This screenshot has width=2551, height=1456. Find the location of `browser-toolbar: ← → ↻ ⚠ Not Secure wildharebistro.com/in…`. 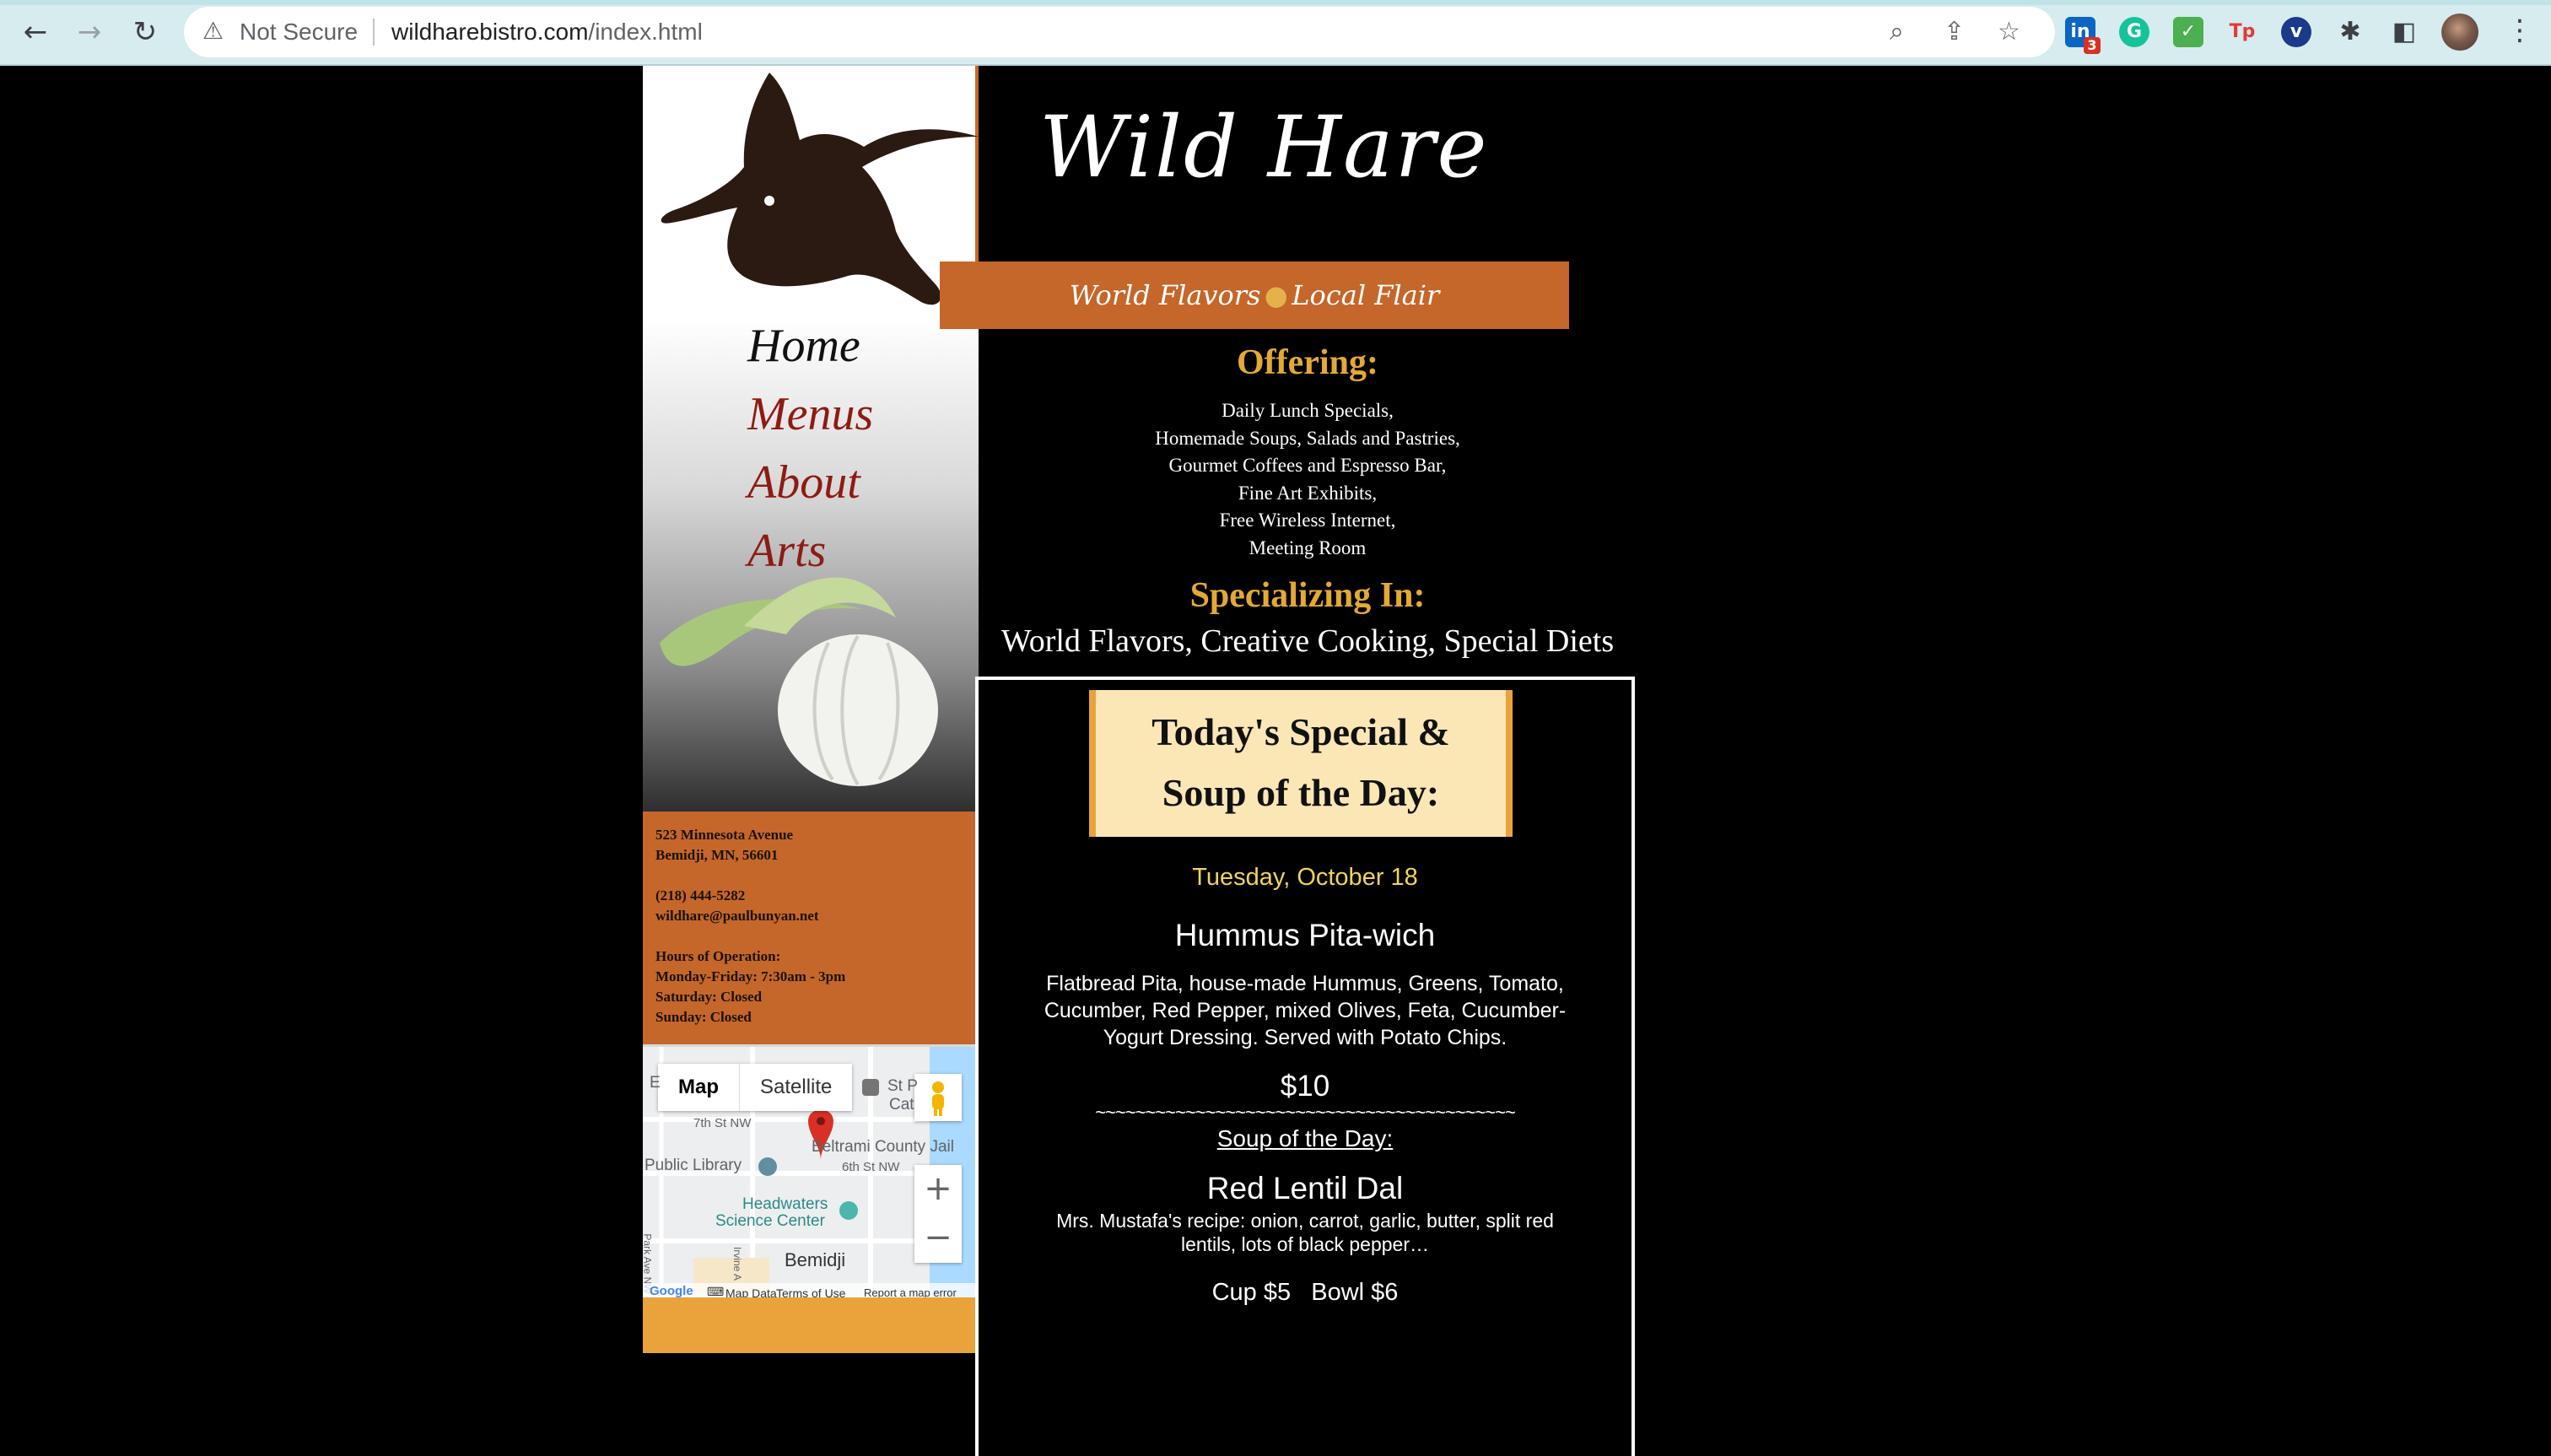

browser-toolbar: ← → ↻ ⚠ Not Secure wildharebistro.com/in… is located at coordinates (1275, 33).